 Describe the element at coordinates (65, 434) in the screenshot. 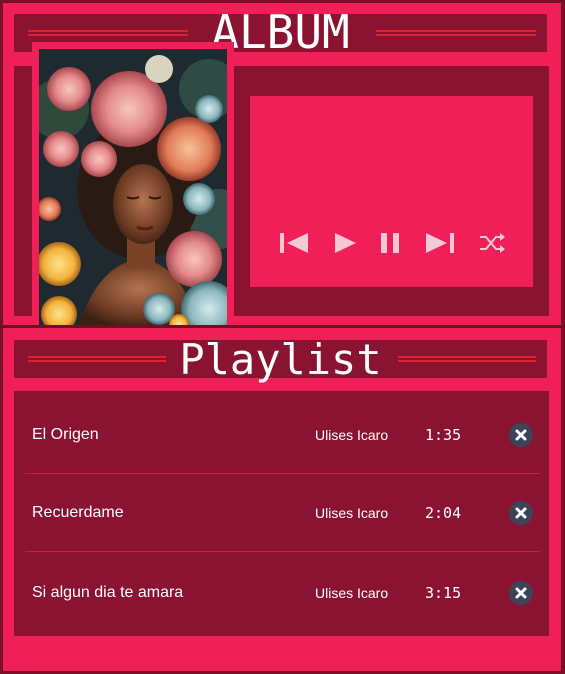

I see `track-title: El Origen` at that location.